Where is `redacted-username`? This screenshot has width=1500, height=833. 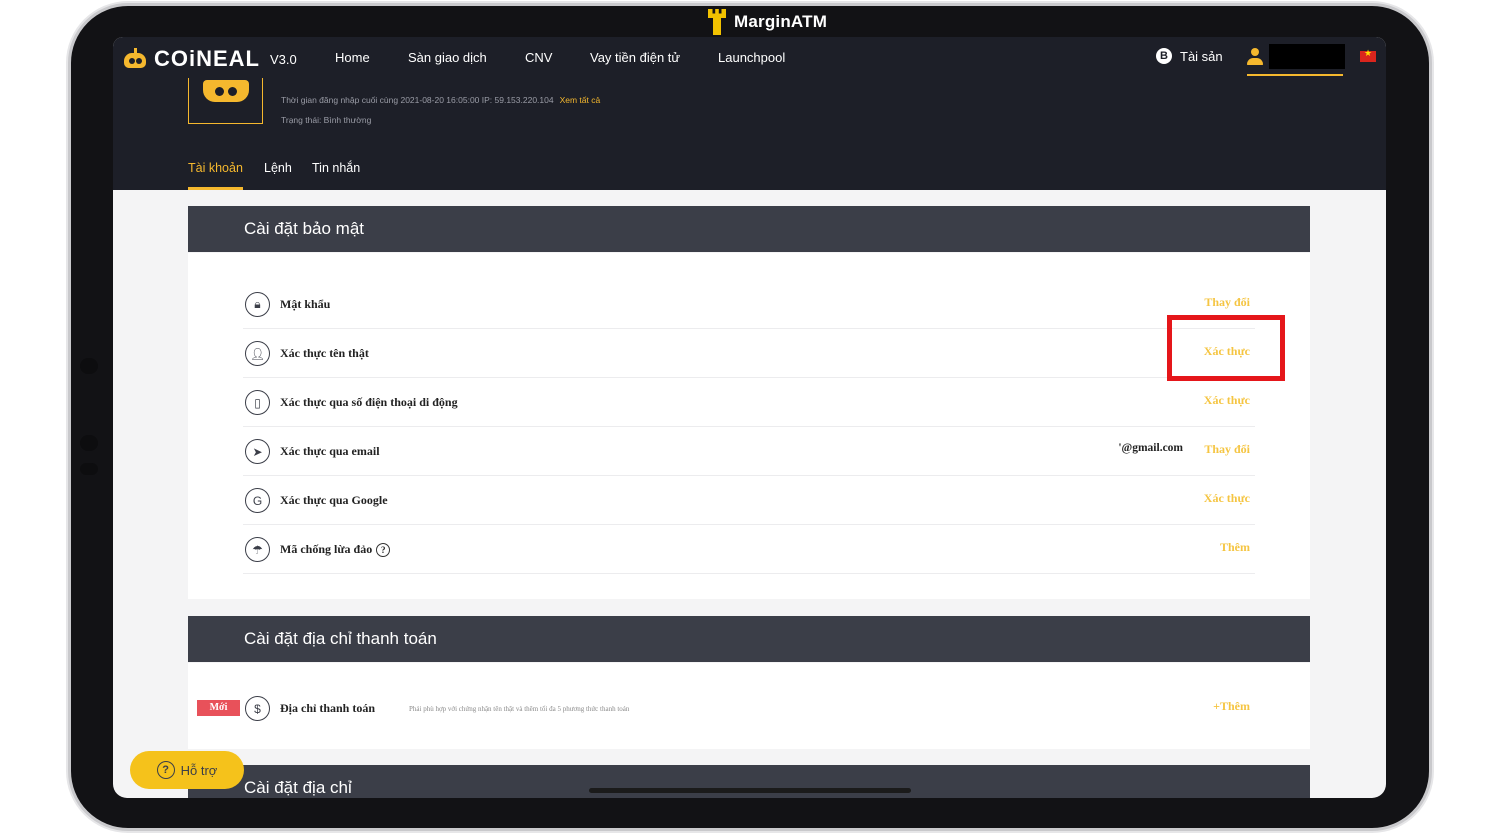 redacted-username is located at coordinates (1307, 56).